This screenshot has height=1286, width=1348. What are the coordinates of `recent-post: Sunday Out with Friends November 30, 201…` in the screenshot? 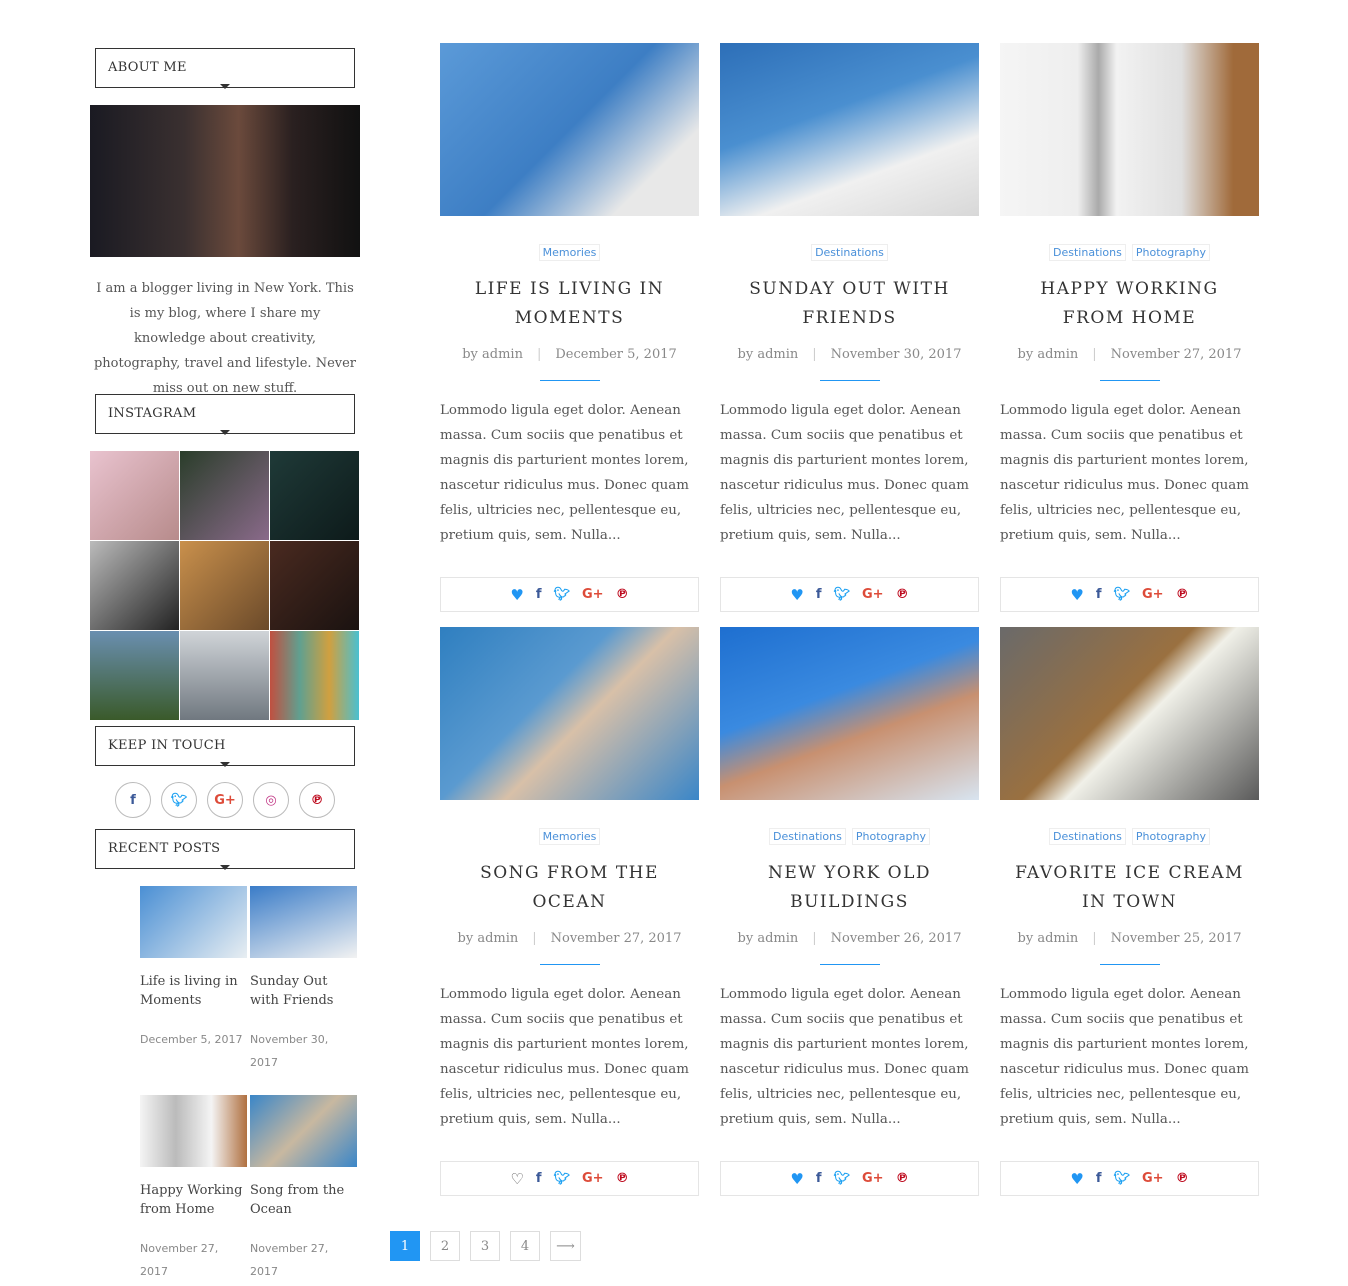 It's located at (303, 980).